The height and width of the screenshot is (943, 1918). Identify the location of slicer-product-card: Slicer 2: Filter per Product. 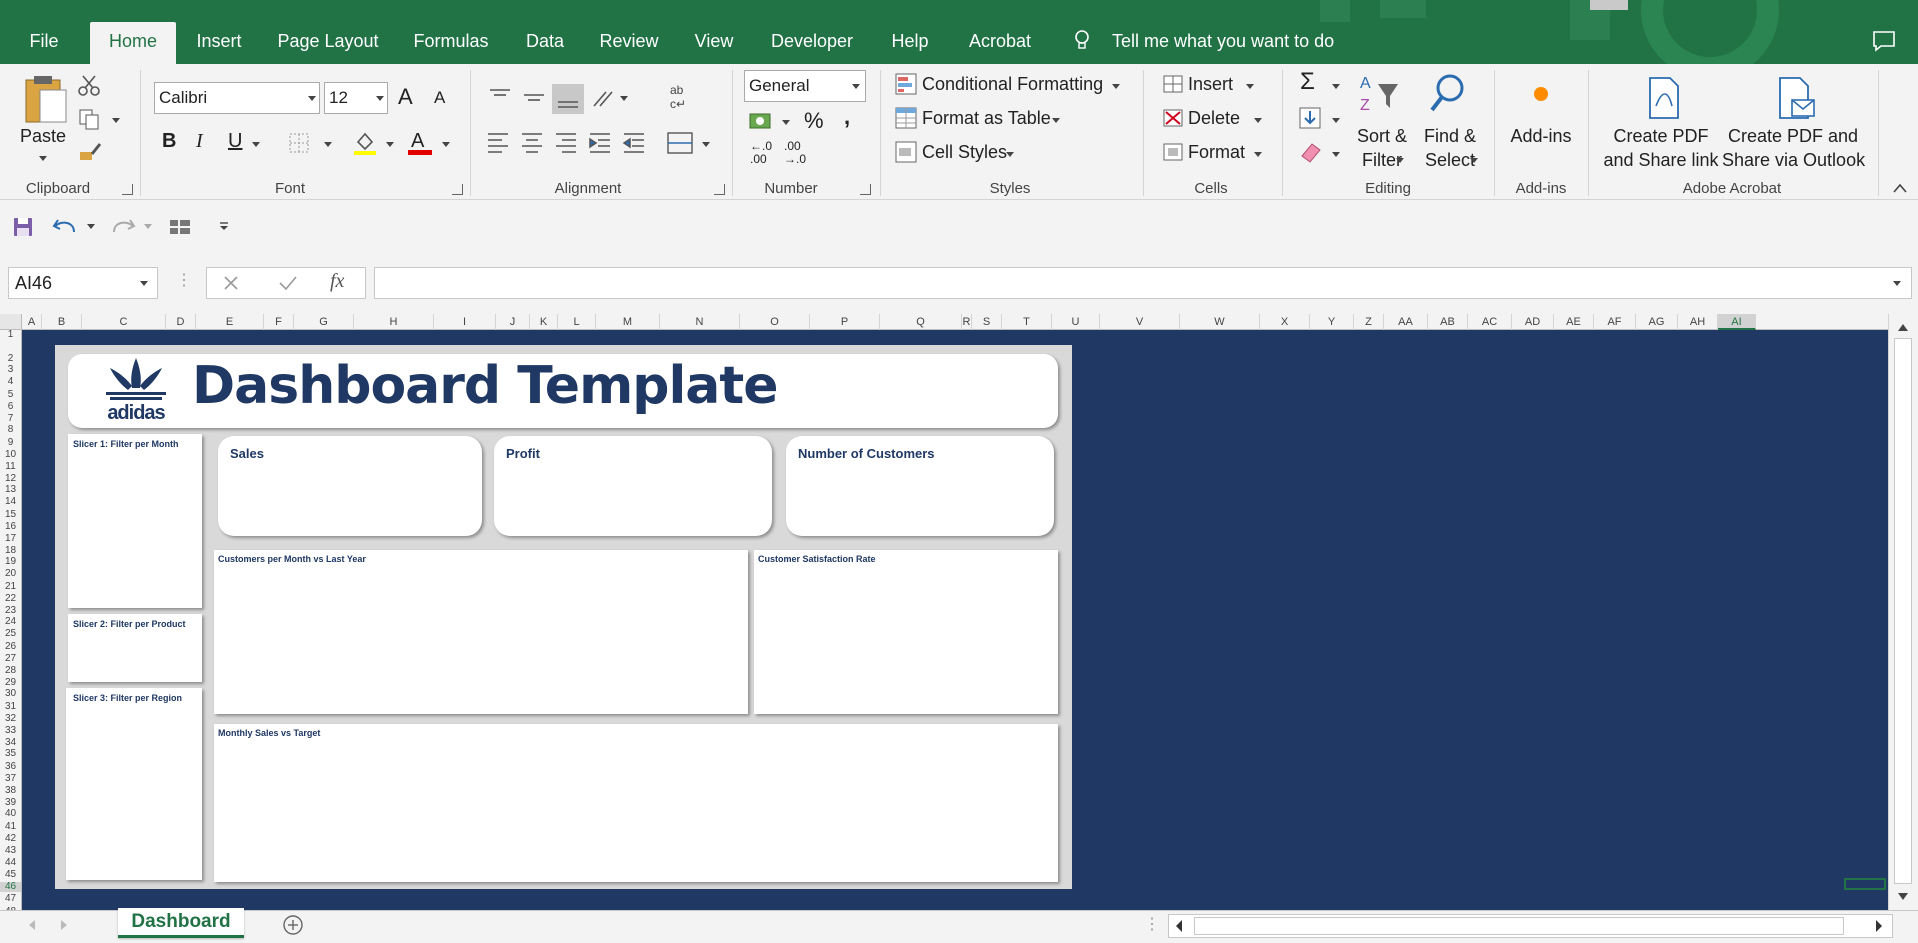
(135, 648).